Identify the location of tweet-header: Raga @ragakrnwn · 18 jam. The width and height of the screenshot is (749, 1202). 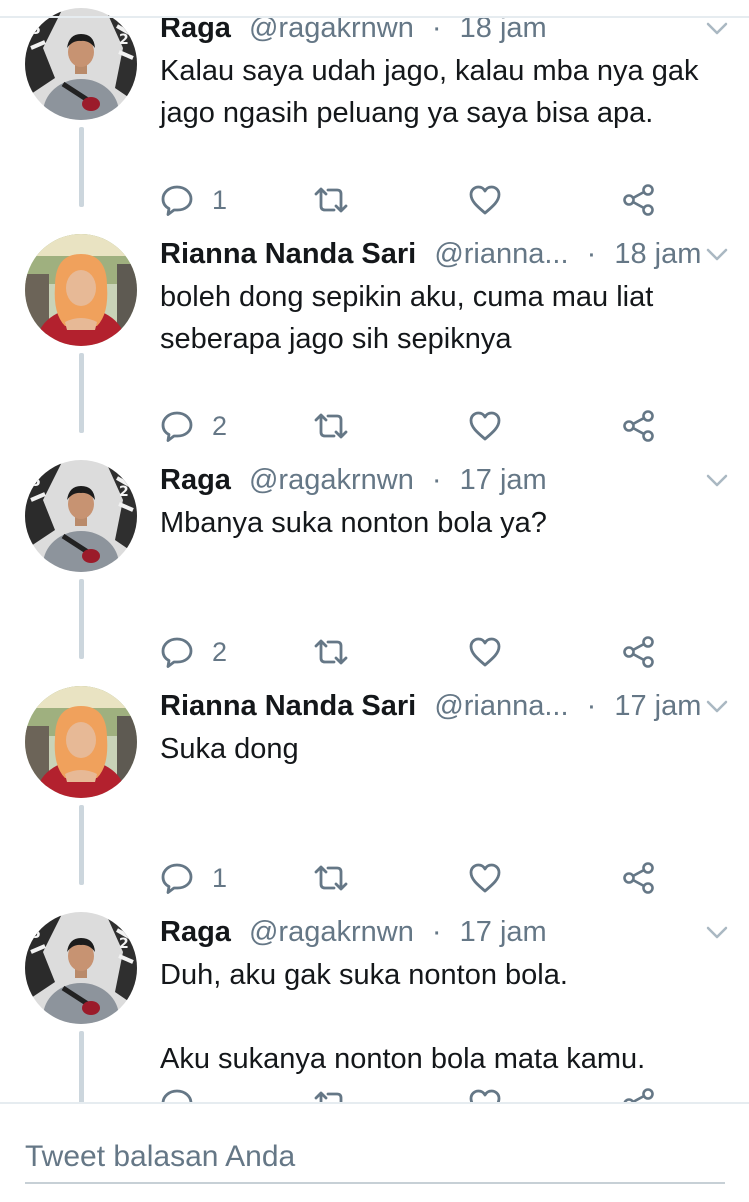
(353, 28).